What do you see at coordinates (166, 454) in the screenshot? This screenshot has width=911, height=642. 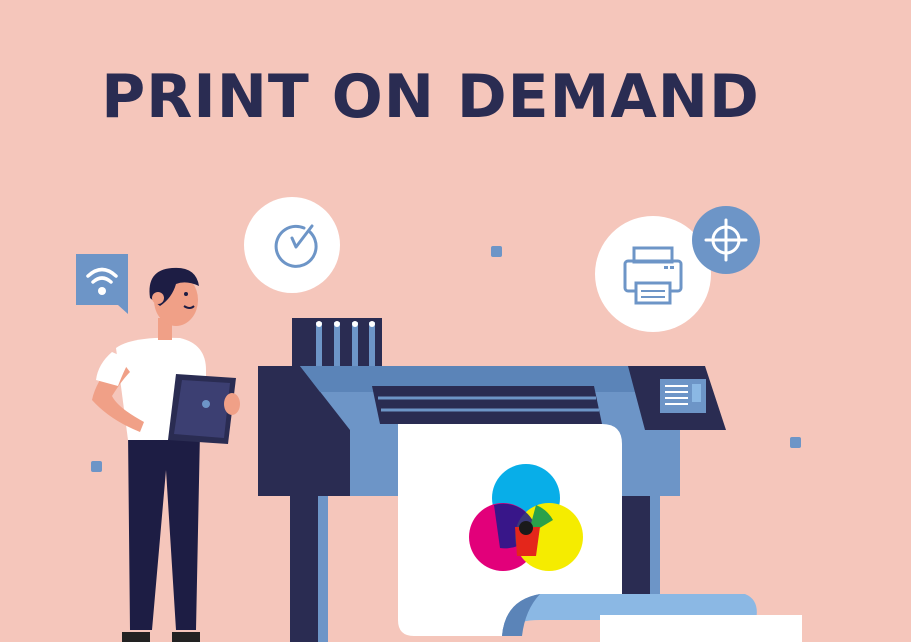 I see `person-illustration` at bounding box center [166, 454].